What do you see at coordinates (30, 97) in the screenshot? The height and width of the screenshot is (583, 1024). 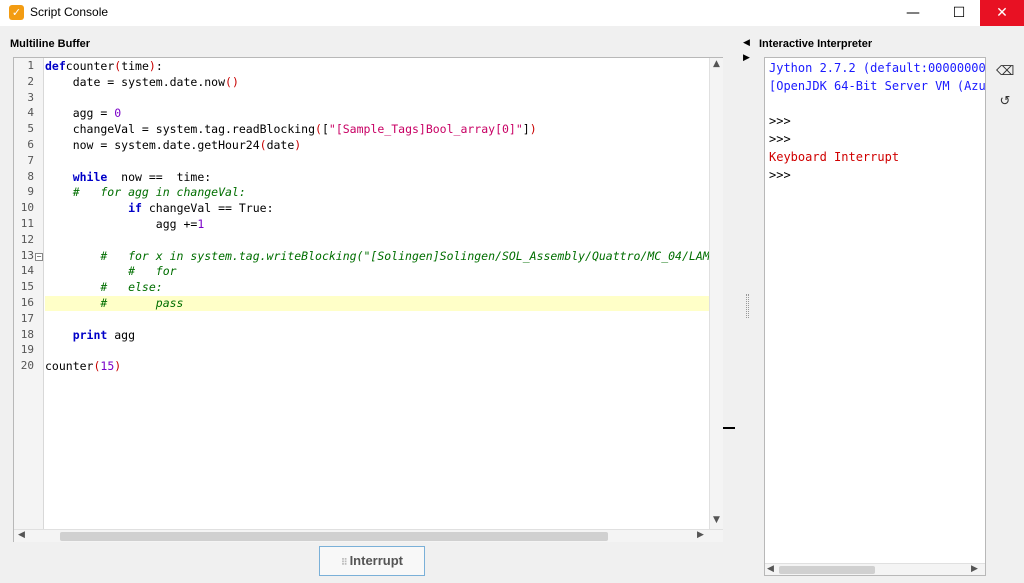 I see `line-number: 3` at bounding box center [30, 97].